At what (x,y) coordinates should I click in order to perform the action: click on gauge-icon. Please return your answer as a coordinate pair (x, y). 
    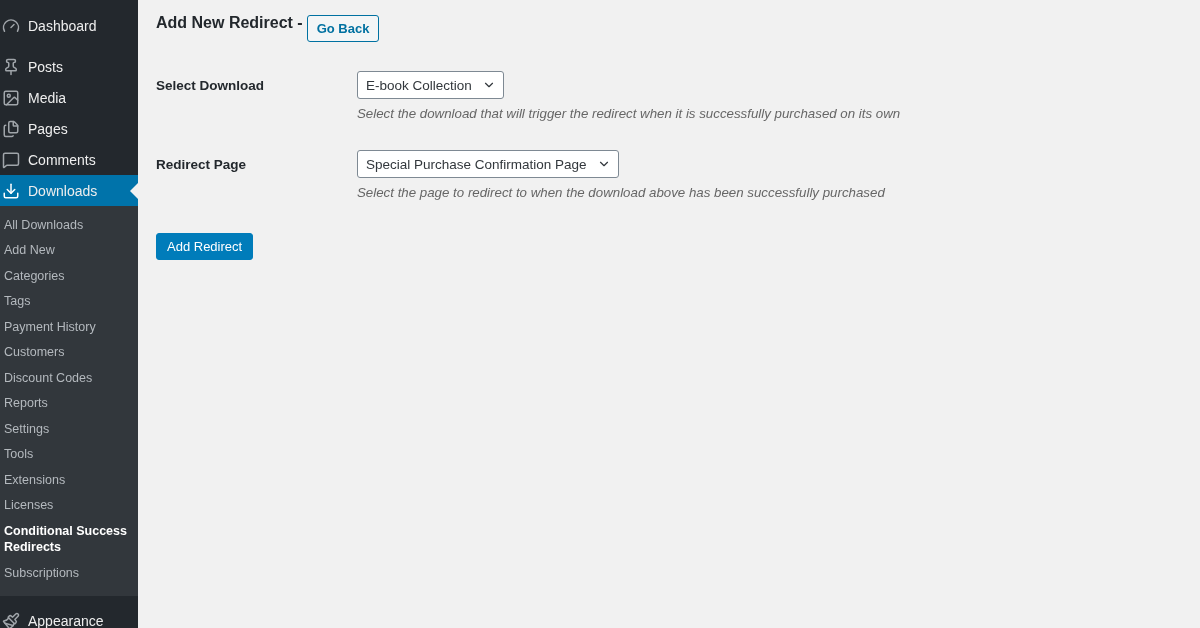
    Looking at the image, I should click on (11, 25).